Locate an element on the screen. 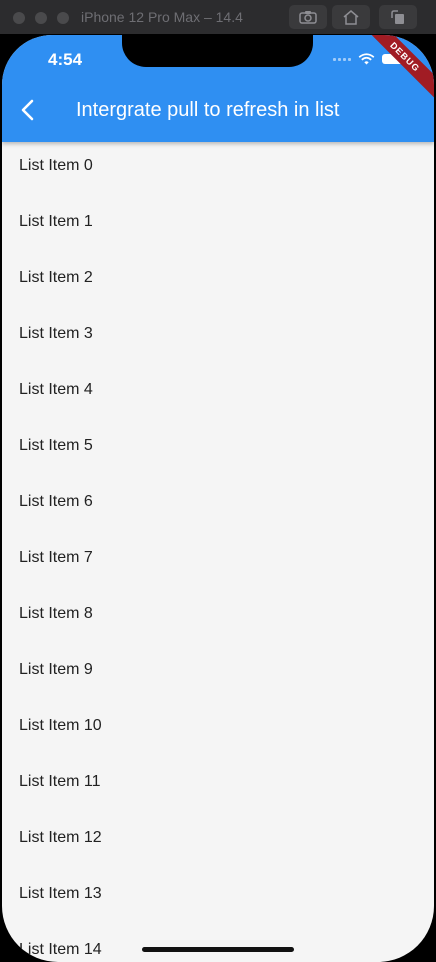 This screenshot has height=962, width=436. phone-notch is located at coordinates (217, 51).